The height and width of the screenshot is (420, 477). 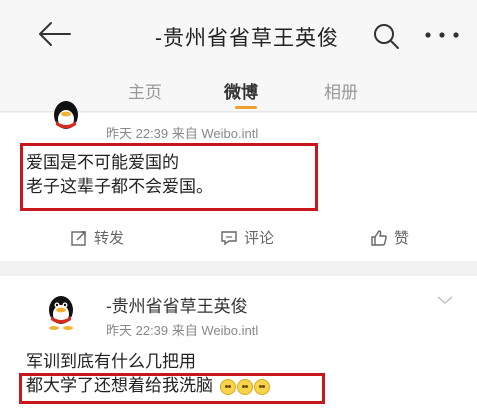 I want to click on tab-album: 相册, so click(x=341, y=90).